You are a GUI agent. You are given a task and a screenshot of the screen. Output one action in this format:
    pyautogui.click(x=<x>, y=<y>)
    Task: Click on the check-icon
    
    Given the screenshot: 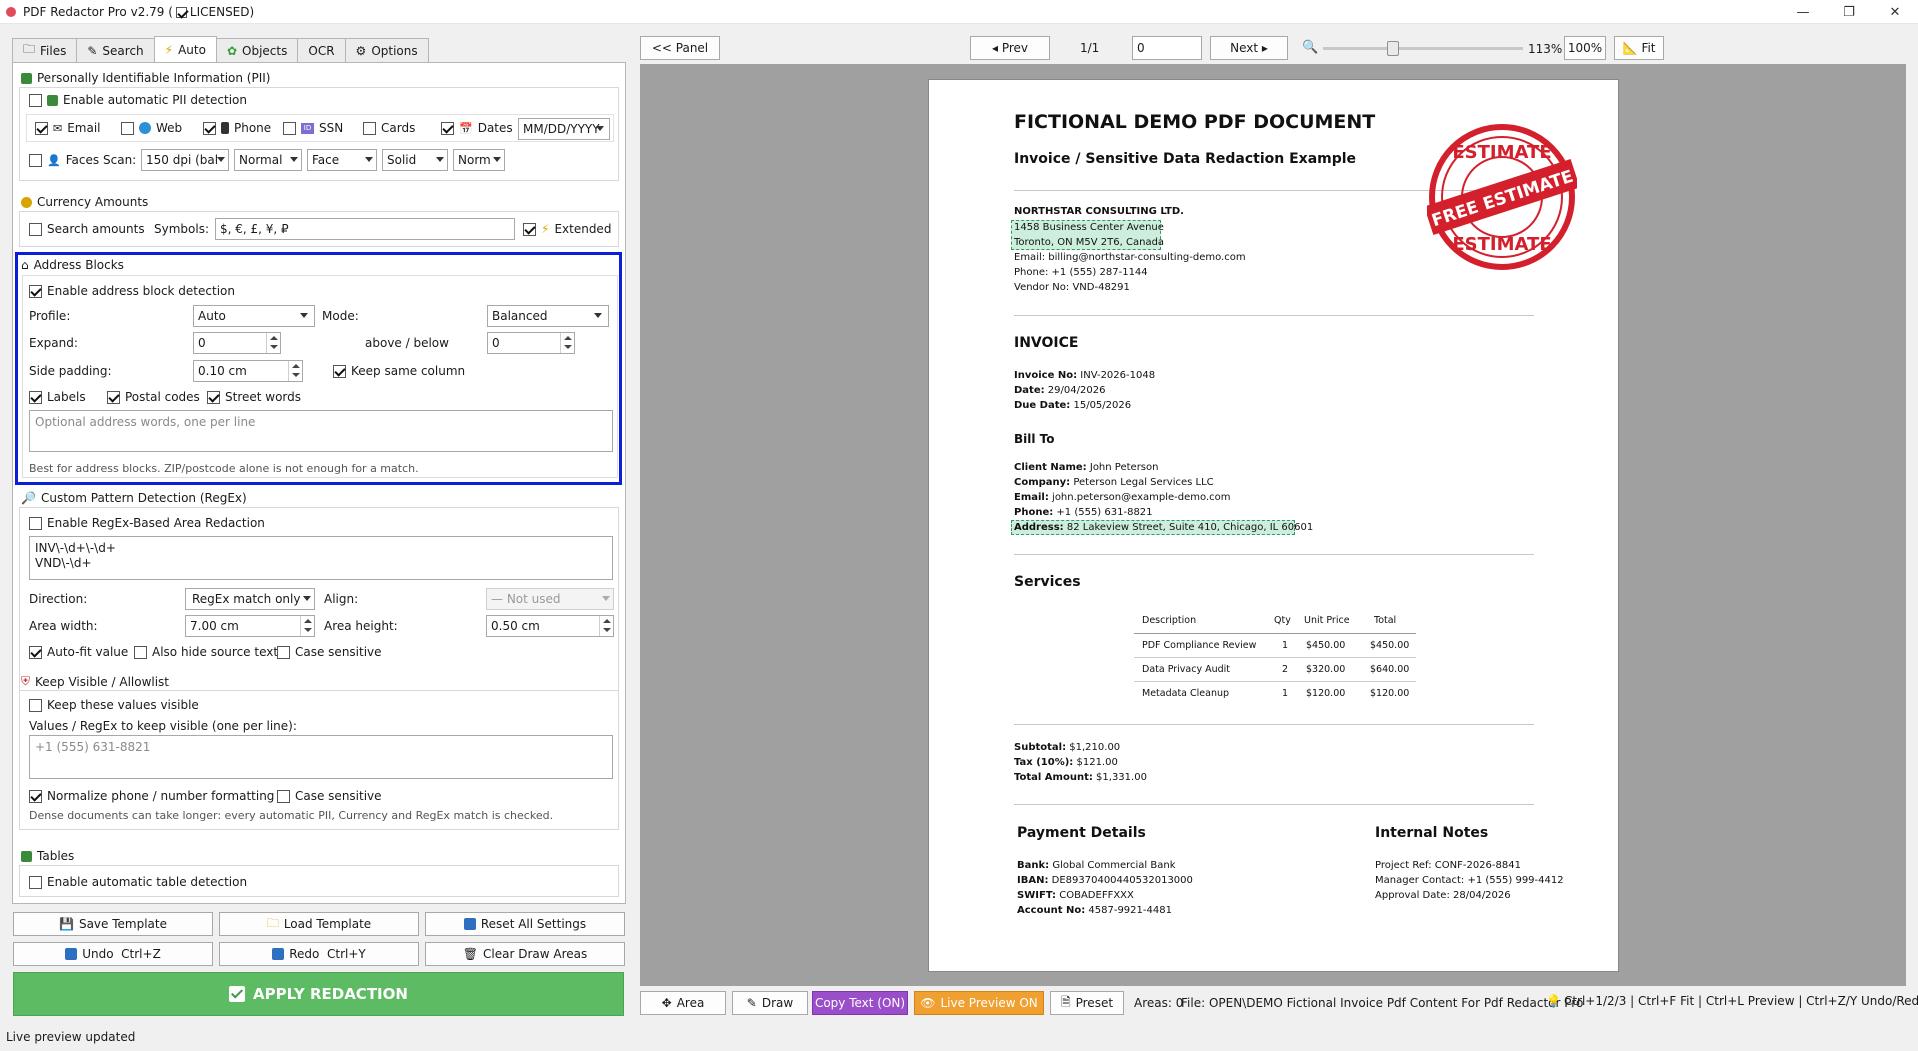 What is the action you would take?
    pyautogui.click(x=237, y=994)
    